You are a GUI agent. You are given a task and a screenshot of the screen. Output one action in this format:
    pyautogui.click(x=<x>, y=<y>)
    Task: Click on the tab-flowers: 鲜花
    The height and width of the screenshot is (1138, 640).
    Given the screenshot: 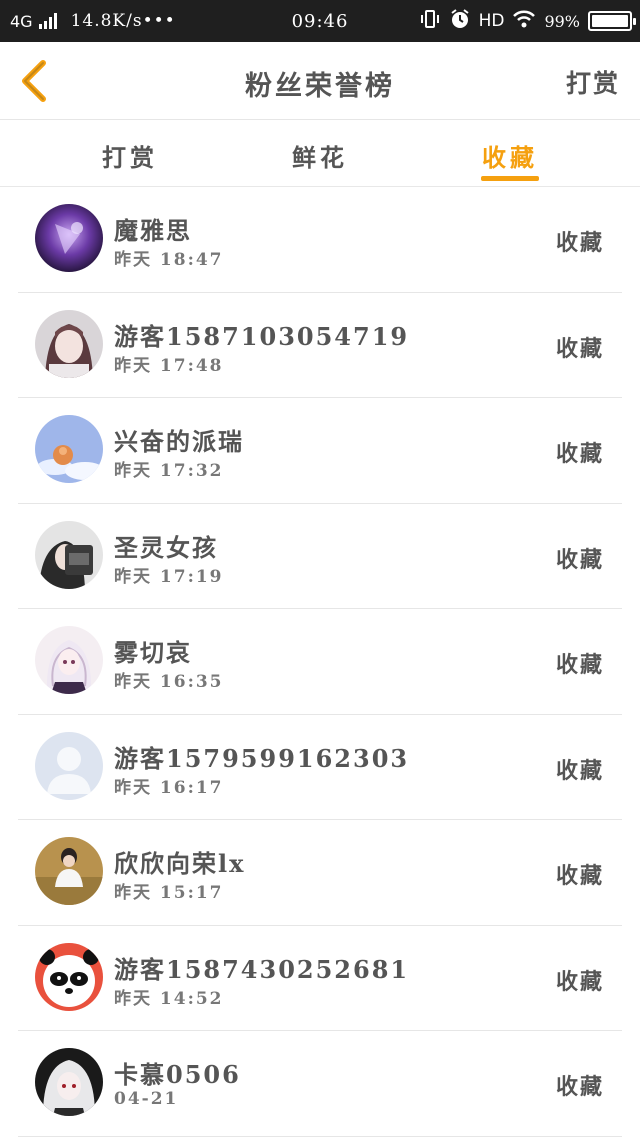 What is the action you would take?
    pyautogui.click(x=320, y=155)
    